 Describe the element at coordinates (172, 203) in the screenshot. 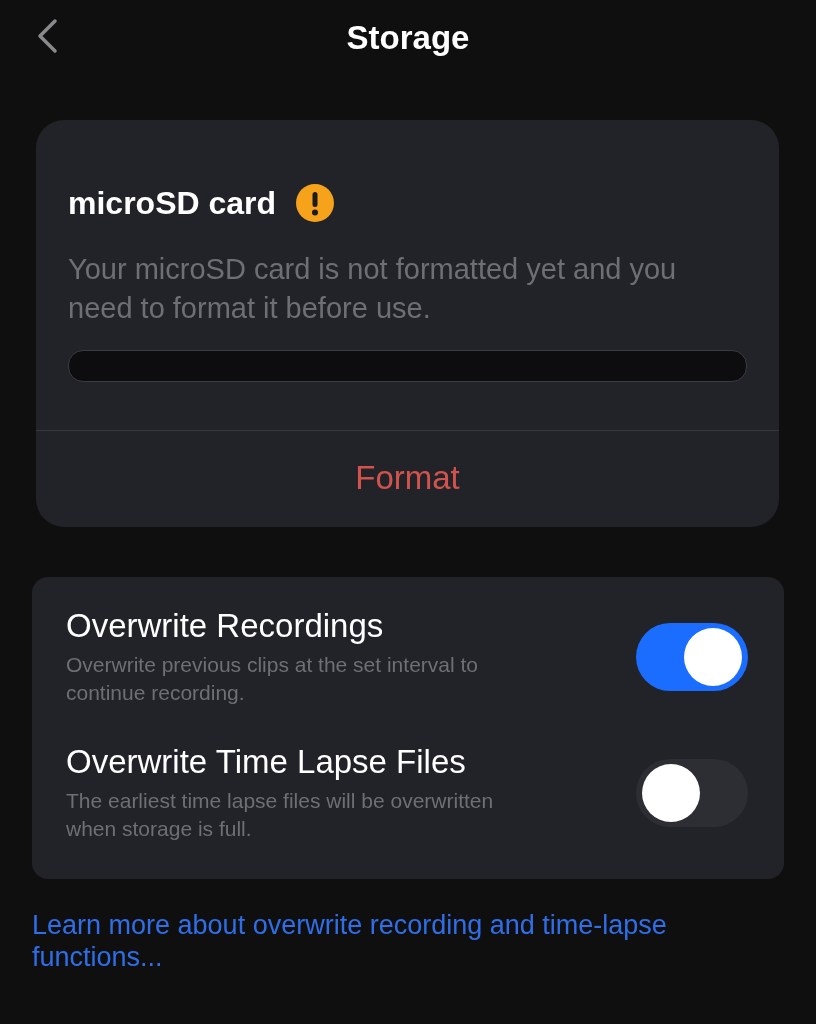

I see `card-title: microSD card` at that location.